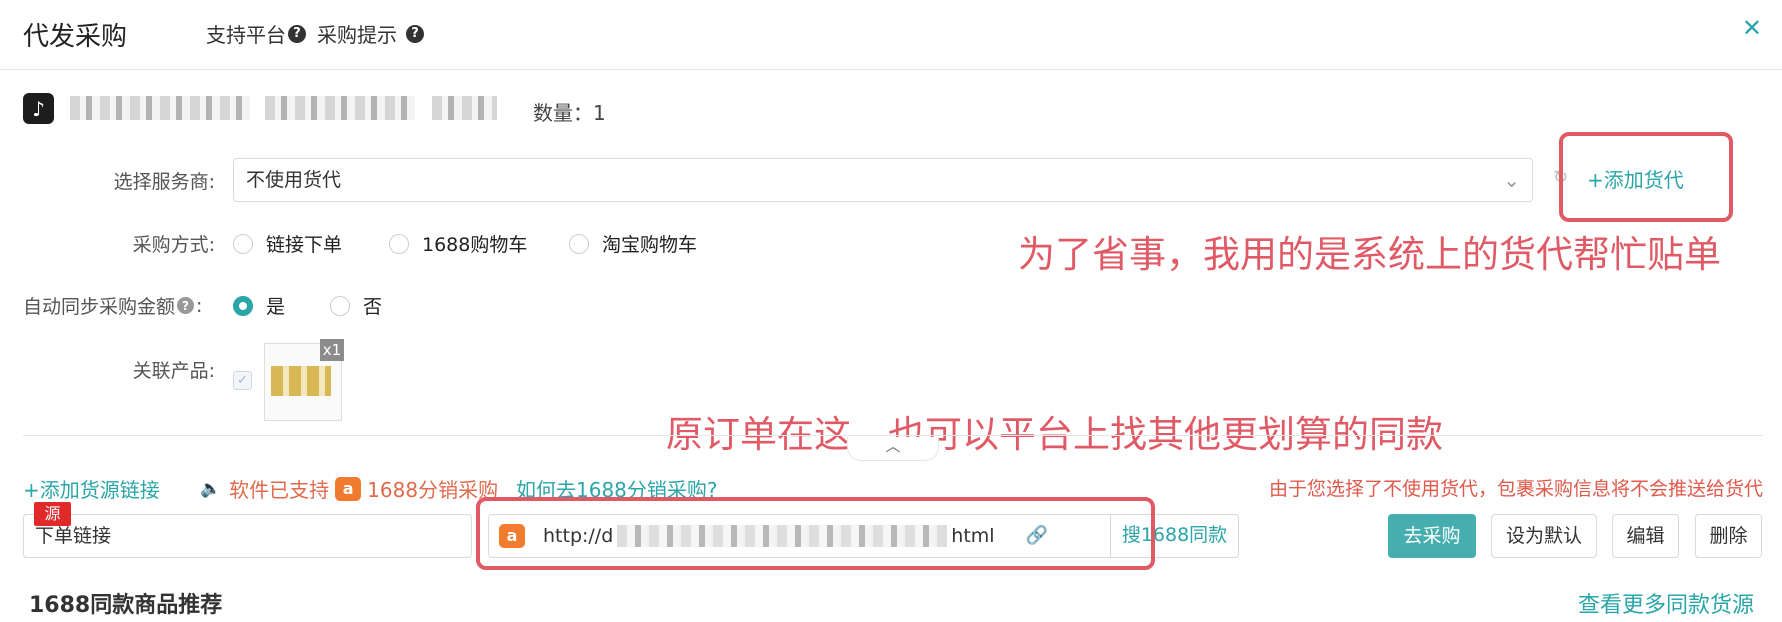  Describe the element at coordinates (279, 490) in the screenshot. I see `support-text: 软件已支持` at that location.